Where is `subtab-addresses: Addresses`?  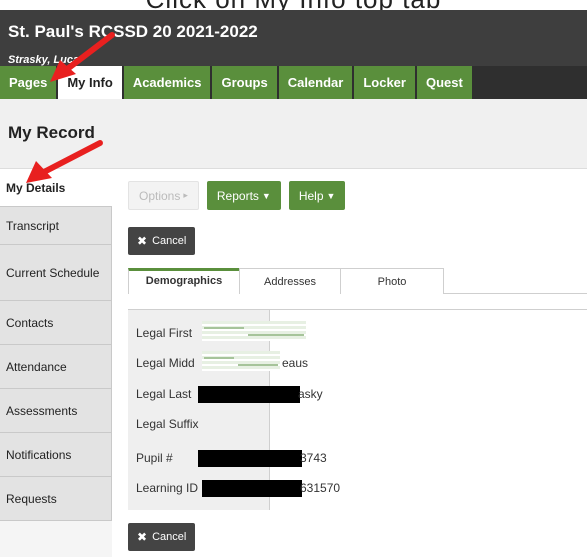 subtab-addresses: Addresses is located at coordinates (290, 281).